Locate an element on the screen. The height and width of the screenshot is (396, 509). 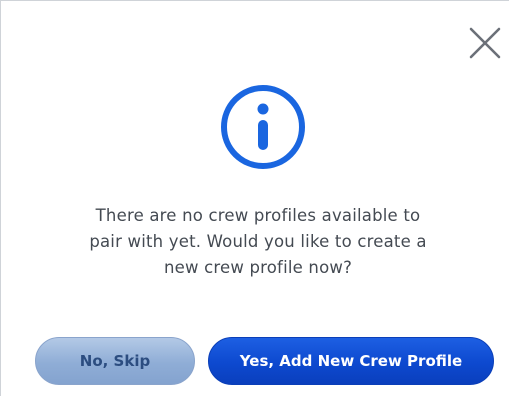
add-crew-profile-button-label: Yes, Add New Crew Profile is located at coordinates (351, 361).